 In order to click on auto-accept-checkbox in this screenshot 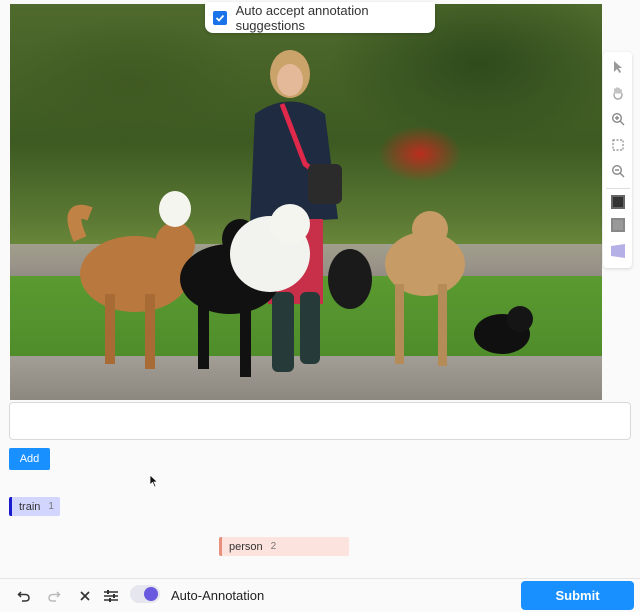, I will do `click(220, 17)`.